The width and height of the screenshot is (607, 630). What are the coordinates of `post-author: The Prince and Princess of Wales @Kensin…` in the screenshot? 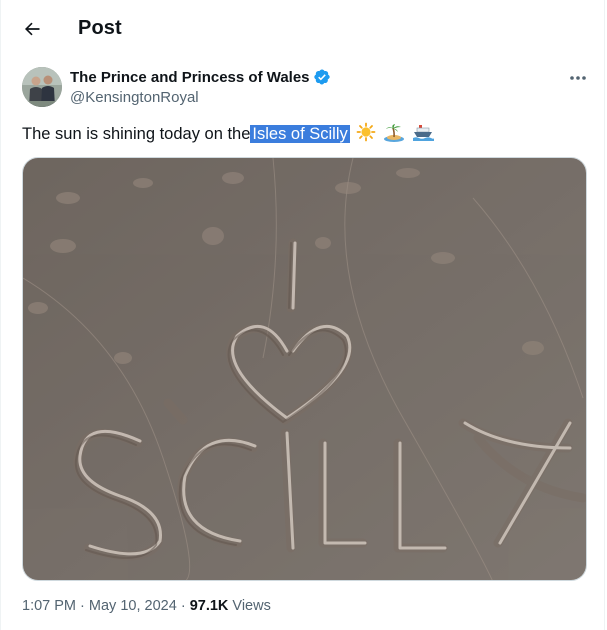 It's located at (307, 88).